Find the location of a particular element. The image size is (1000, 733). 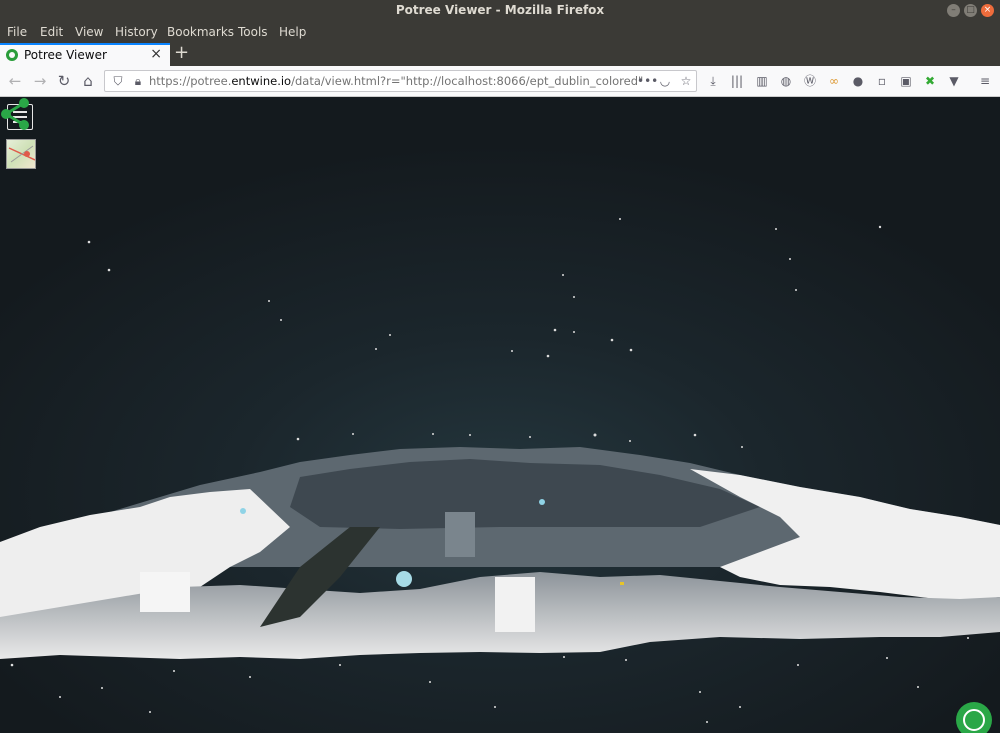

blank-extension-icon: ▫ is located at coordinates (882, 81).